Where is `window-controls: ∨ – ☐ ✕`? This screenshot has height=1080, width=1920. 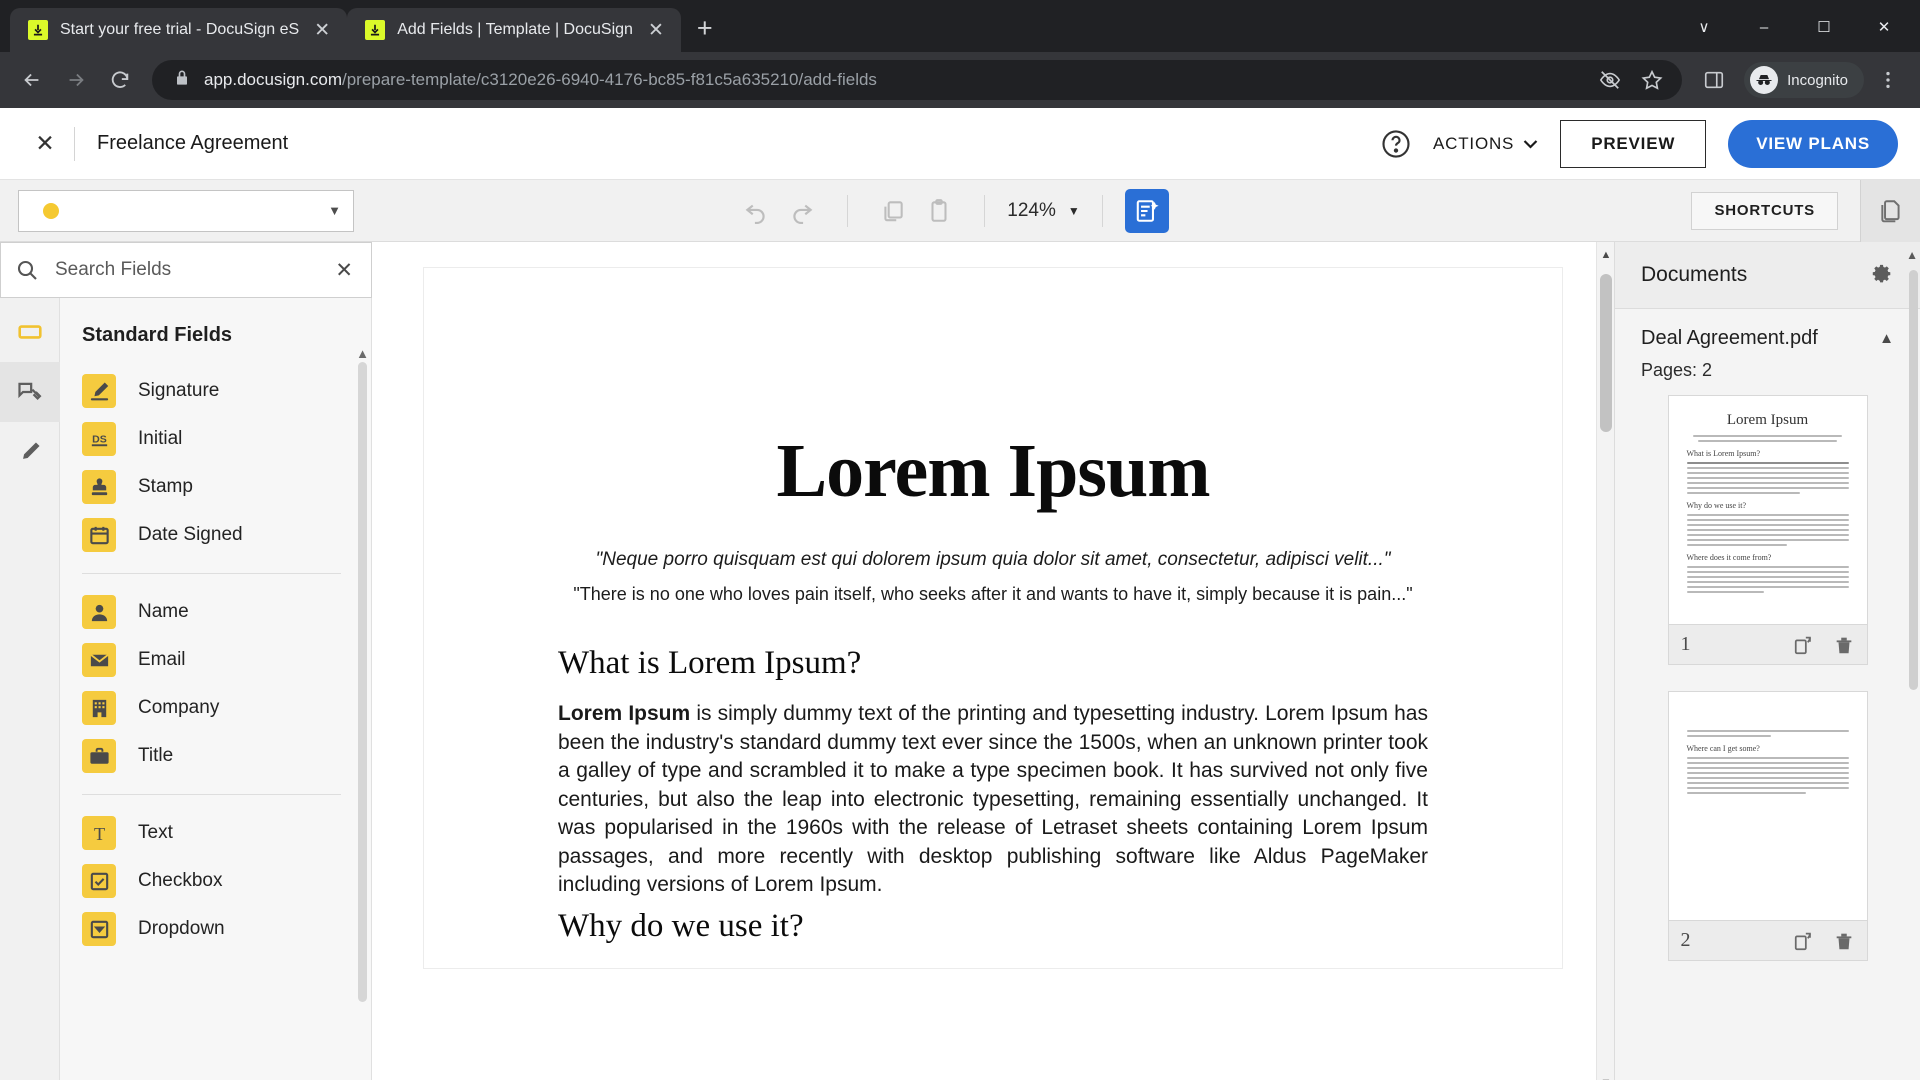
window-controls: ∨ – ☐ ✕ is located at coordinates (1794, 27).